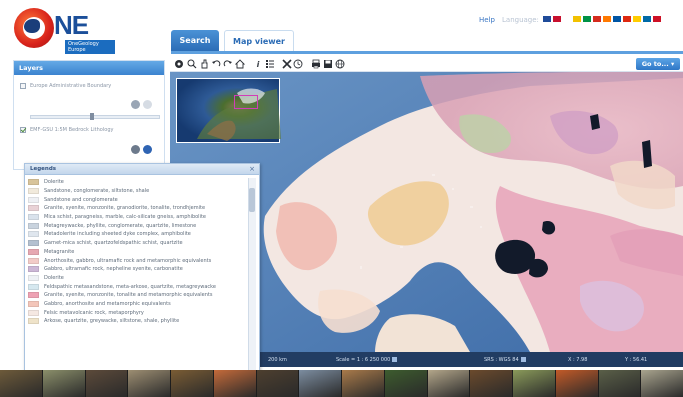 This screenshot has width=683, height=397. What do you see at coordinates (71, 86) in the screenshot?
I see `layer-label: Europe Administrative Boundary` at bounding box center [71, 86].